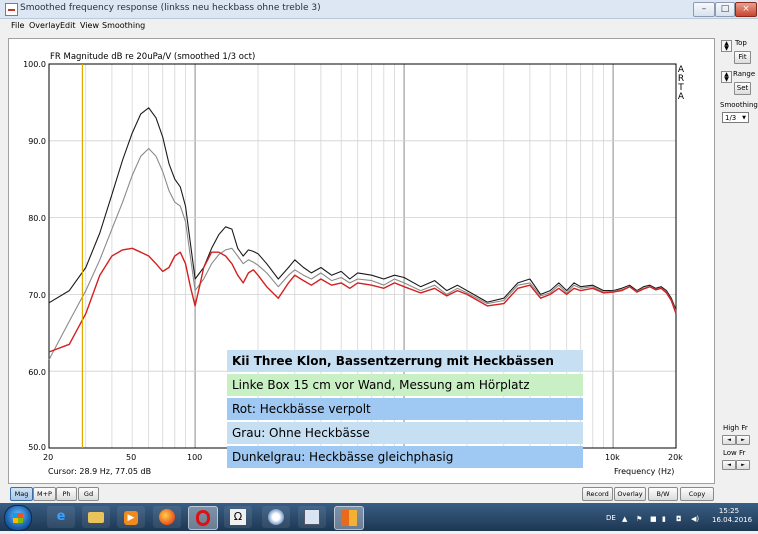 This screenshot has width=758, height=534. What do you see at coordinates (729, 511) in the screenshot?
I see `clock-time: 15:25` at bounding box center [729, 511].